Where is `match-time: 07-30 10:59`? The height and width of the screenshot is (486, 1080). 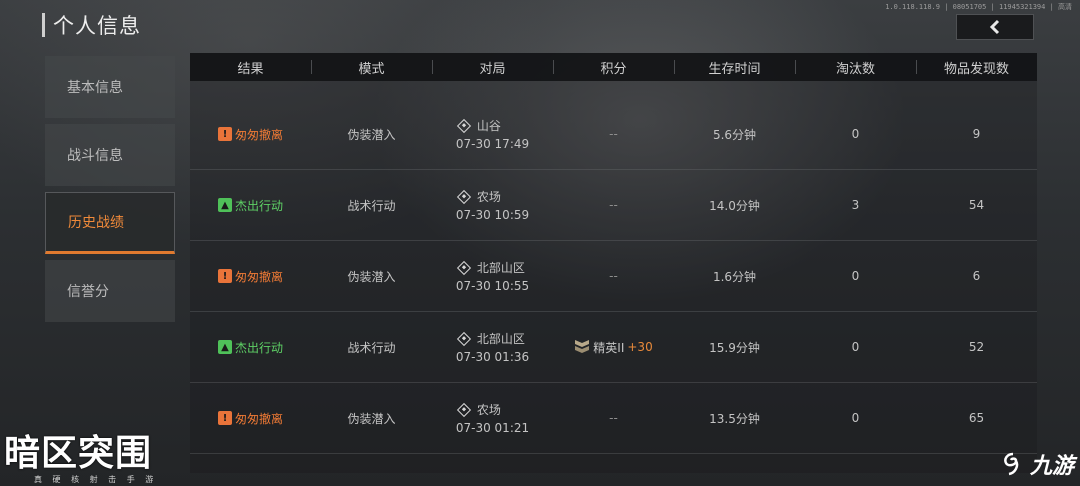 match-time: 07-30 10:59 is located at coordinates (492, 215).